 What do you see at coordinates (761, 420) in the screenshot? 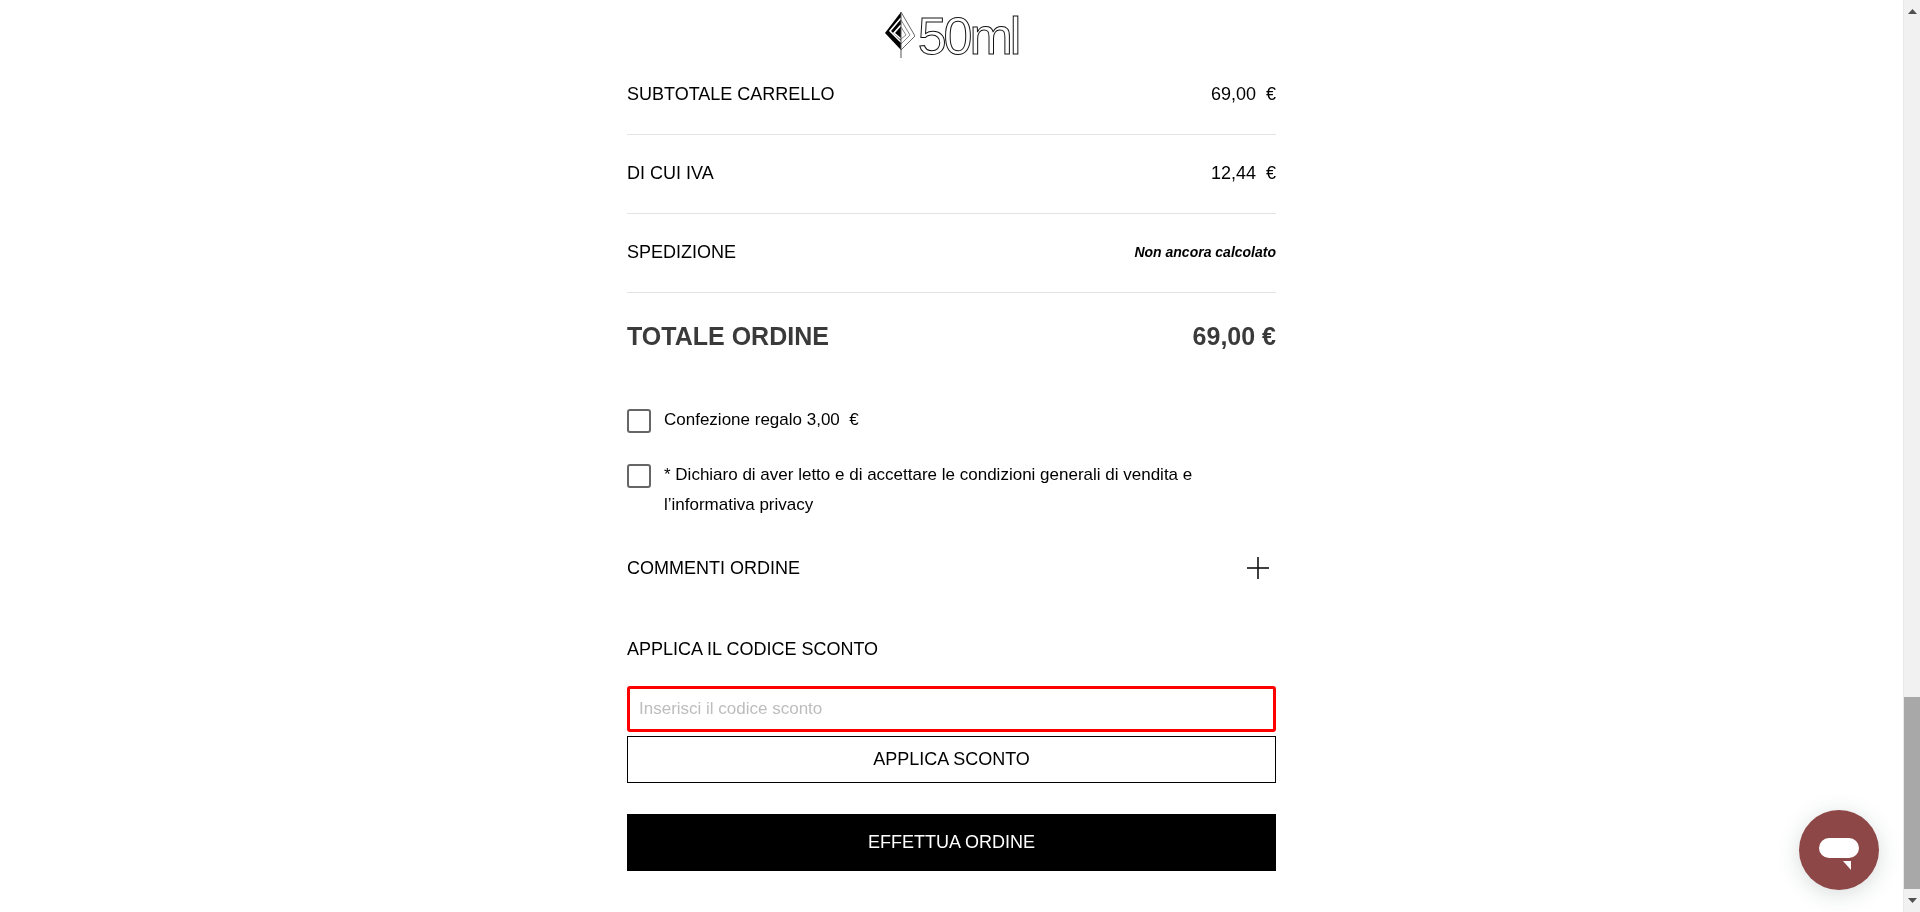
I see `checkbox-label: Confezione regalo 3,00 €` at bounding box center [761, 420].